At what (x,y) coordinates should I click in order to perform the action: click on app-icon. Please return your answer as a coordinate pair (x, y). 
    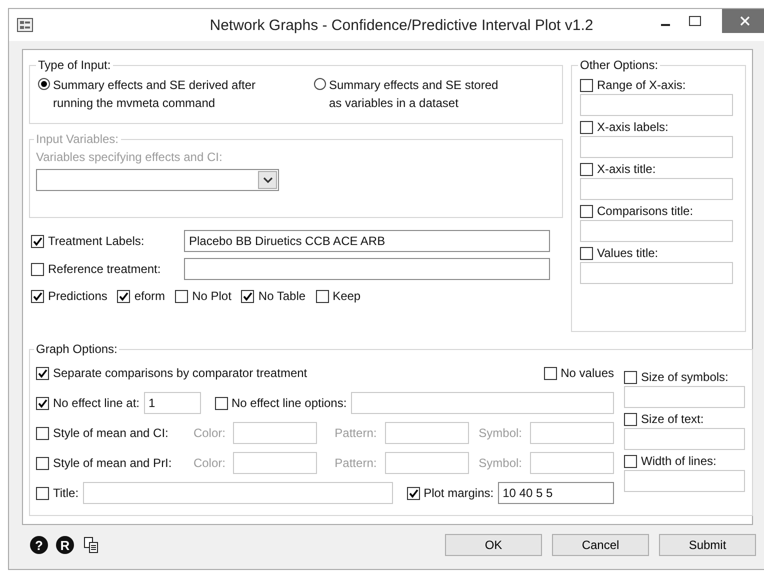
    Looking at the image, I should click on (25, 25).